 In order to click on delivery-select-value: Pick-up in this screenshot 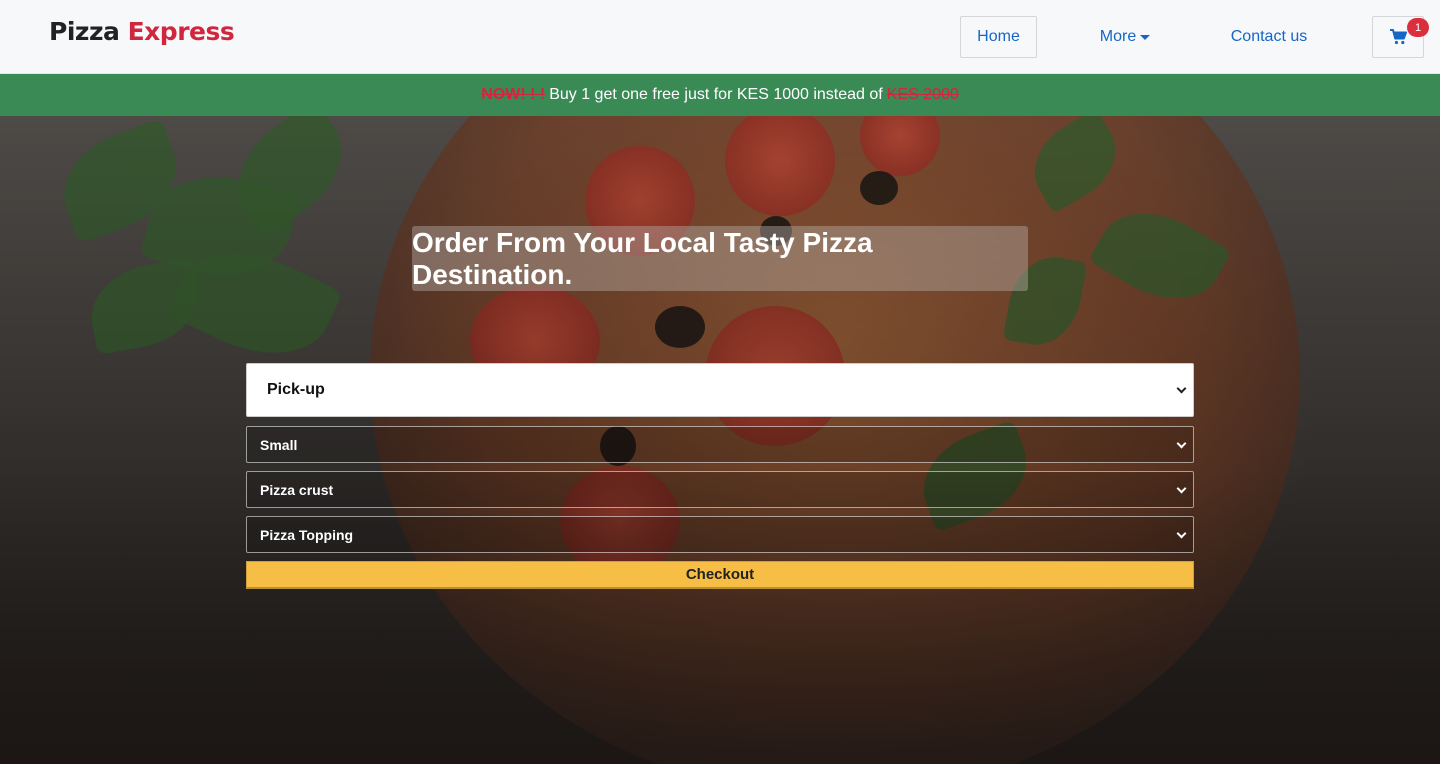, I will do `click(296, 389)`.